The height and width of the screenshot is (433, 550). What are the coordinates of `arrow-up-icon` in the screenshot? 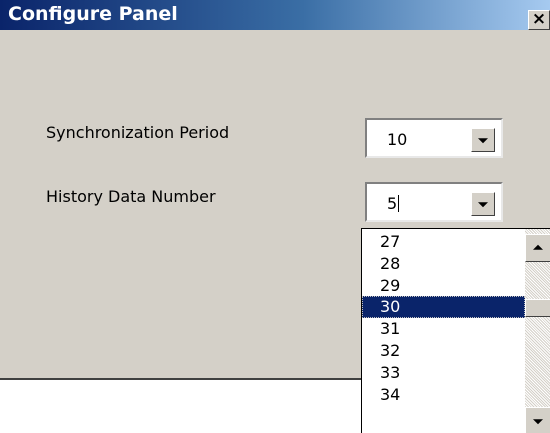 It's located at (538, 247).